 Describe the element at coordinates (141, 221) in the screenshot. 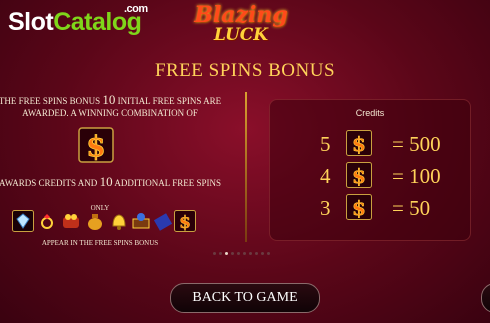

I see `chest-icon` at that location.